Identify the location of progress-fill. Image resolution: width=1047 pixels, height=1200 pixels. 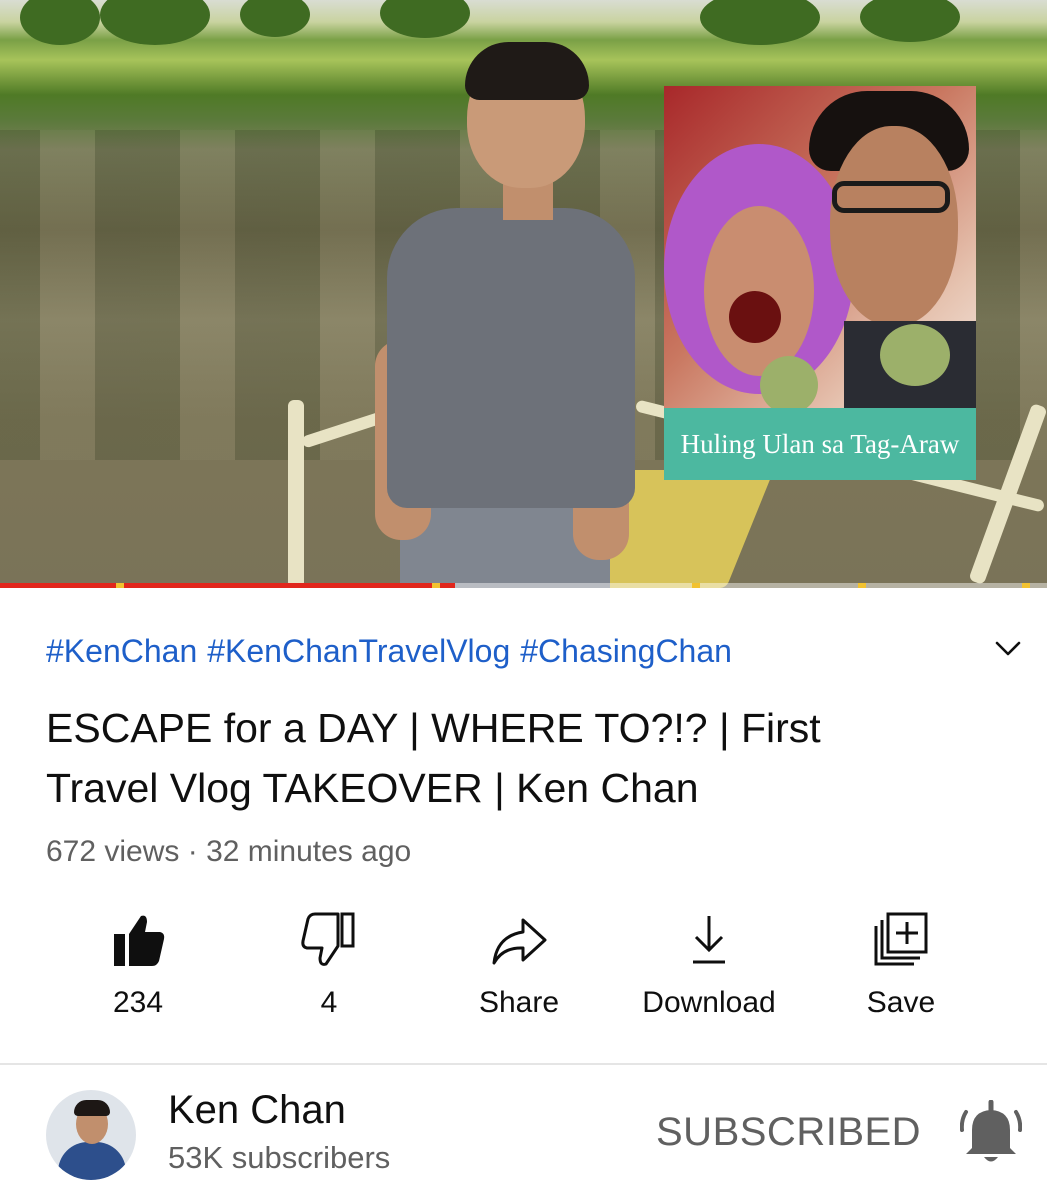
(228, 585).